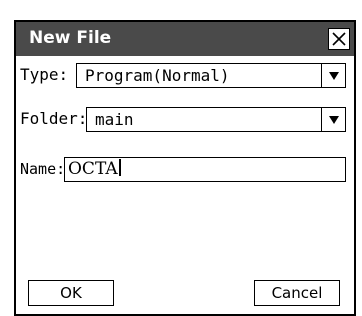 The image size is (362, 316). Describe the element at coordinates (43, 169) in the screenshot. I see `name-label: Name:` at that location.